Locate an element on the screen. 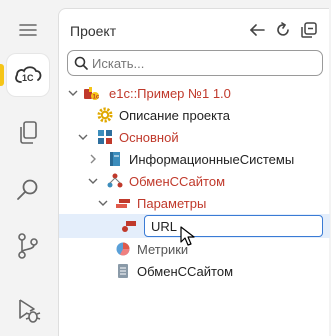  tree-item-exchange: ОбменССайтом is located at coordinates (194, 181).